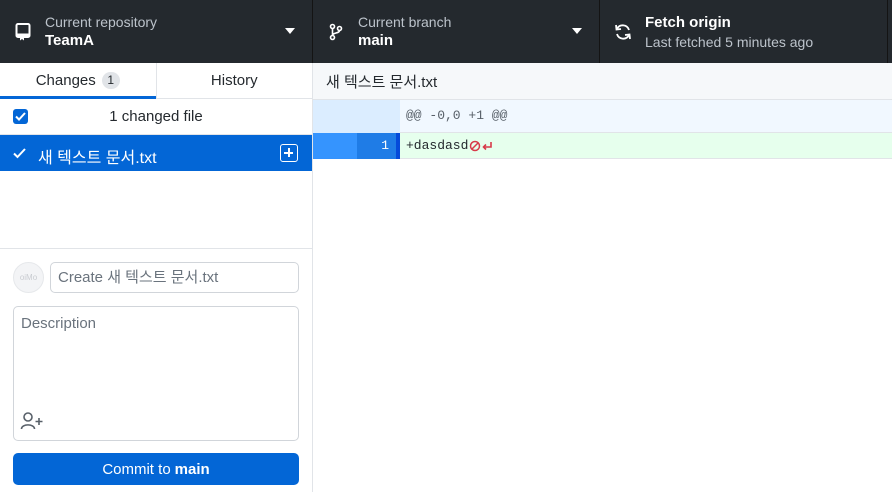 The height and width of the screenshot is (492, 892). I want to click on add-coauthor-icon, so click(32, 421).